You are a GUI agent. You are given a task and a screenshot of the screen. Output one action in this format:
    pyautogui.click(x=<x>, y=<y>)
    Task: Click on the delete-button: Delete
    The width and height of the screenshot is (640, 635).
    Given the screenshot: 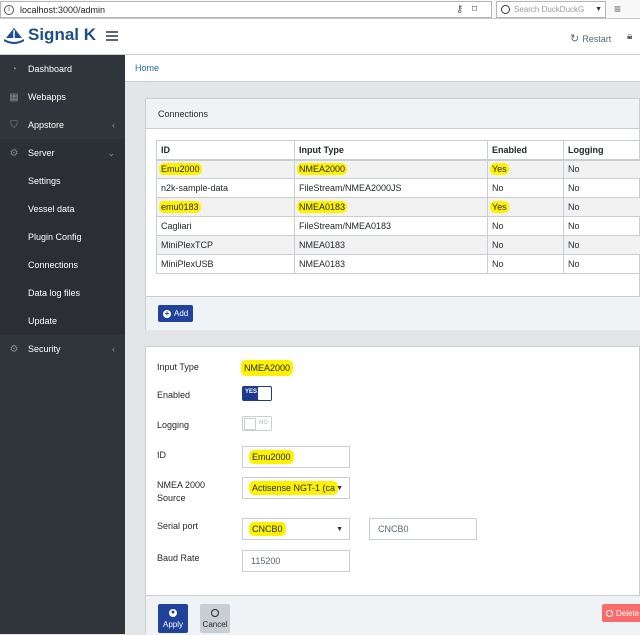 What is the action you would take?
    pyautogui.click(x=621, y=613)
    